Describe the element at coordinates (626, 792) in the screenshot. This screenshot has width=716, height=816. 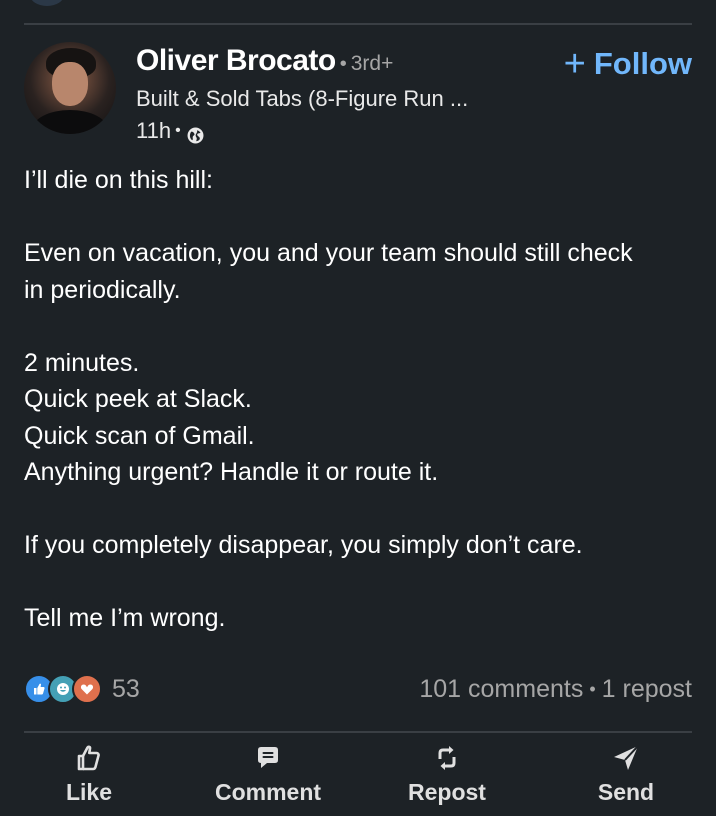
I see `send-label: Send` at that location.